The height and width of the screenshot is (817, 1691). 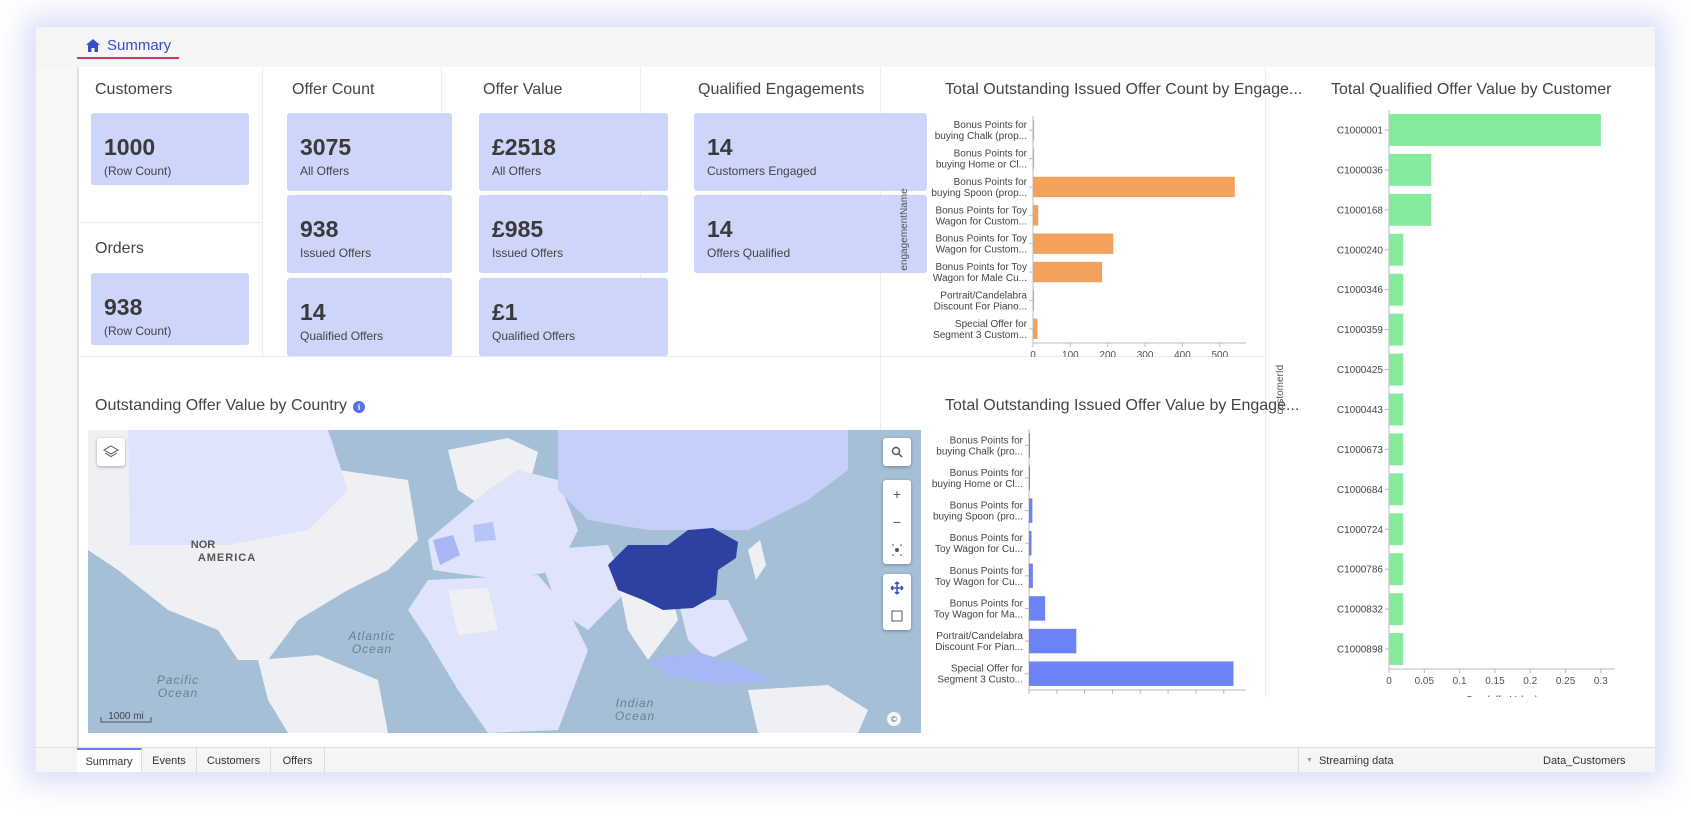 I want to click on info-icon: i, so click(x=359, y=407).